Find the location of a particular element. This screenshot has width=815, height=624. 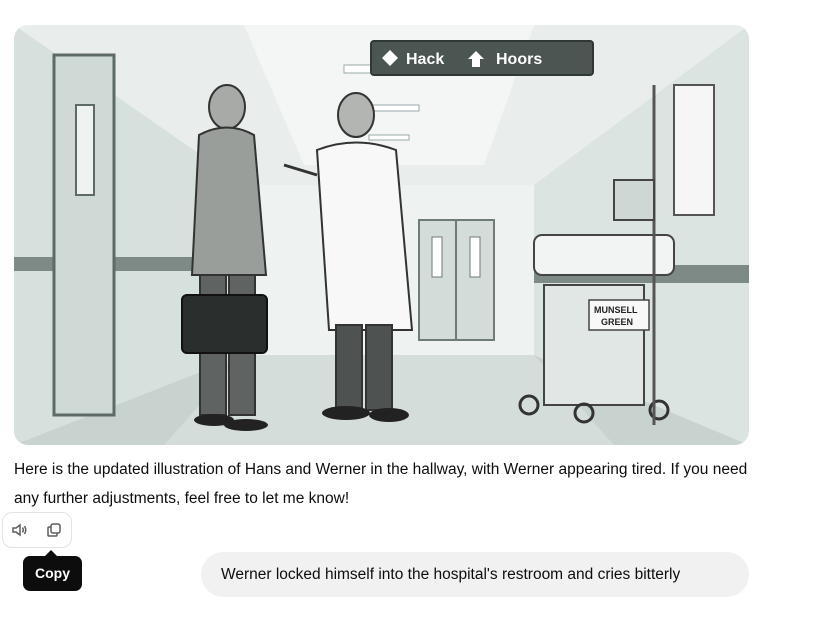

cart-label-line1: MUNSELL is located at coordinates (616, 310).